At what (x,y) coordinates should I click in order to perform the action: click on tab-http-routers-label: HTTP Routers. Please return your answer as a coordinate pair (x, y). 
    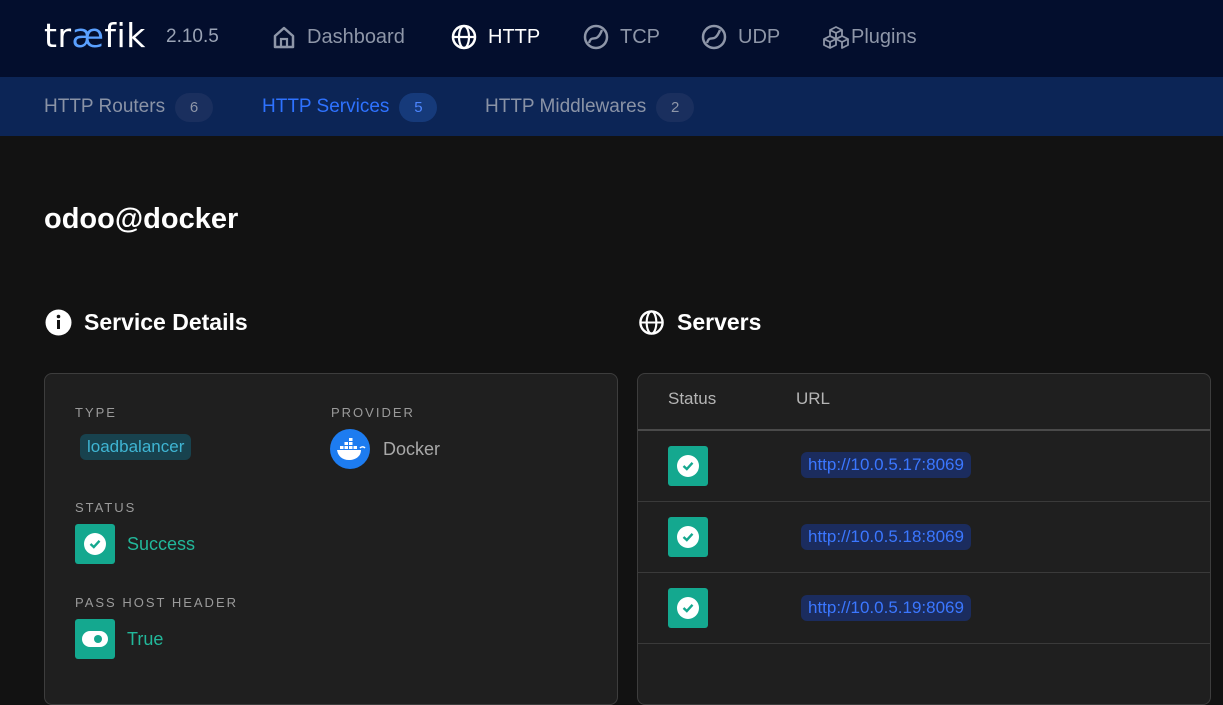
    Looking at the image, I should click on (105, 106).